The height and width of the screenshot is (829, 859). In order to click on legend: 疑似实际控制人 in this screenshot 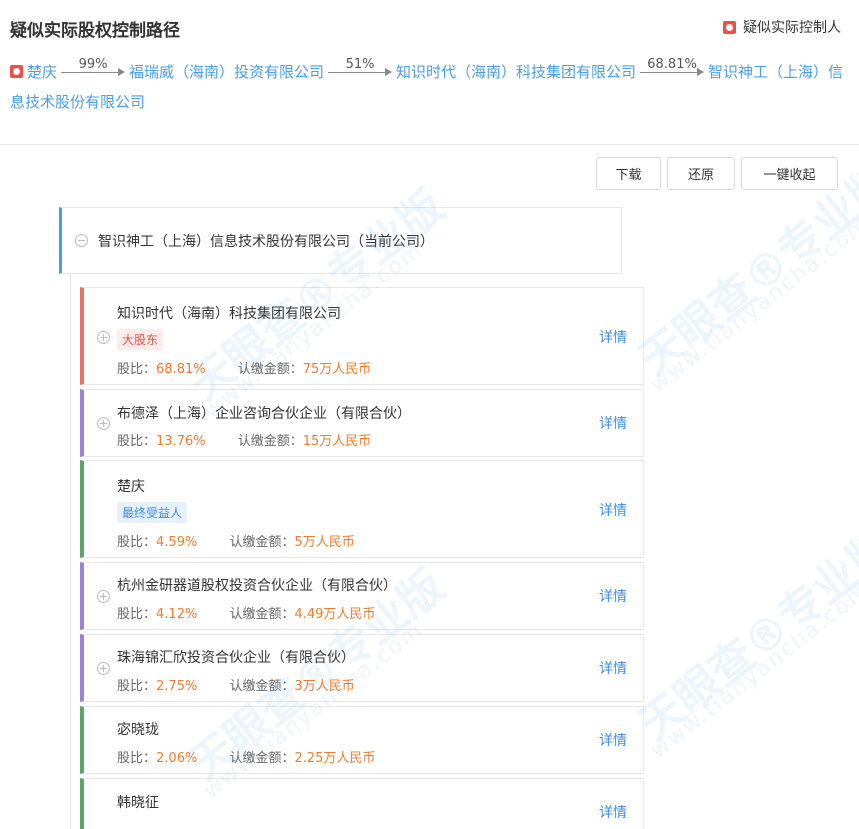, I will do `click(782, 27)`.